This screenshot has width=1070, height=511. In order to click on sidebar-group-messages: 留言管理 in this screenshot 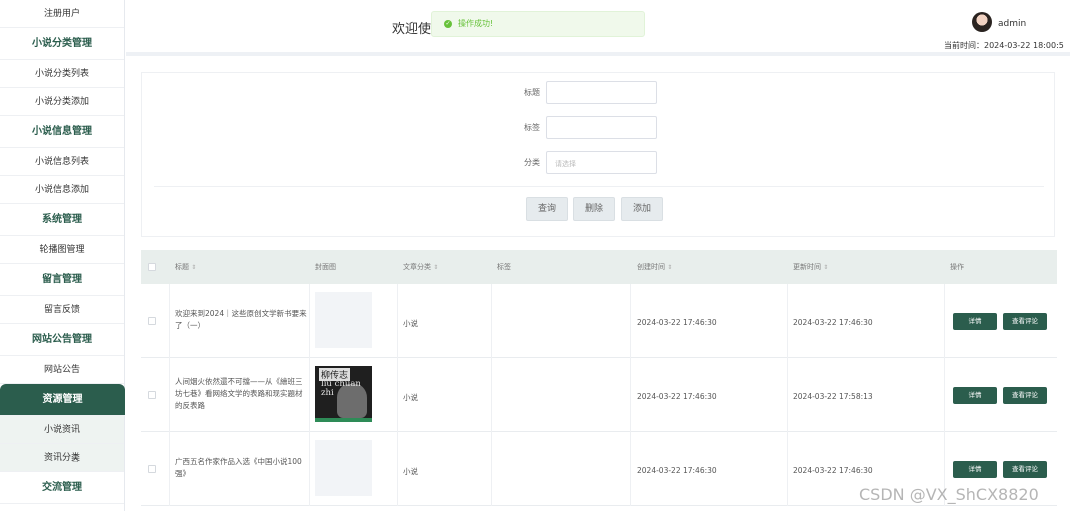, I will do `click(62, 280)`.